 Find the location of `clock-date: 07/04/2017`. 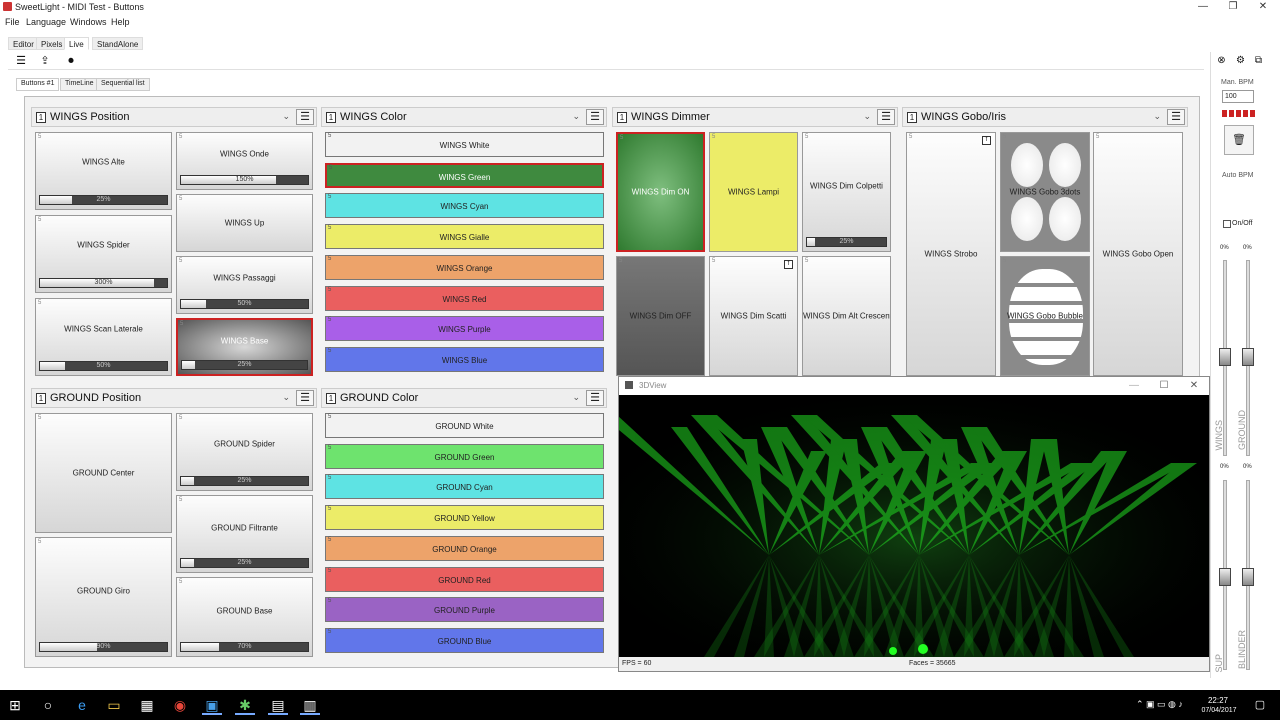

clock-date: 07/04/2017 is located at coordinates (1219, 710).